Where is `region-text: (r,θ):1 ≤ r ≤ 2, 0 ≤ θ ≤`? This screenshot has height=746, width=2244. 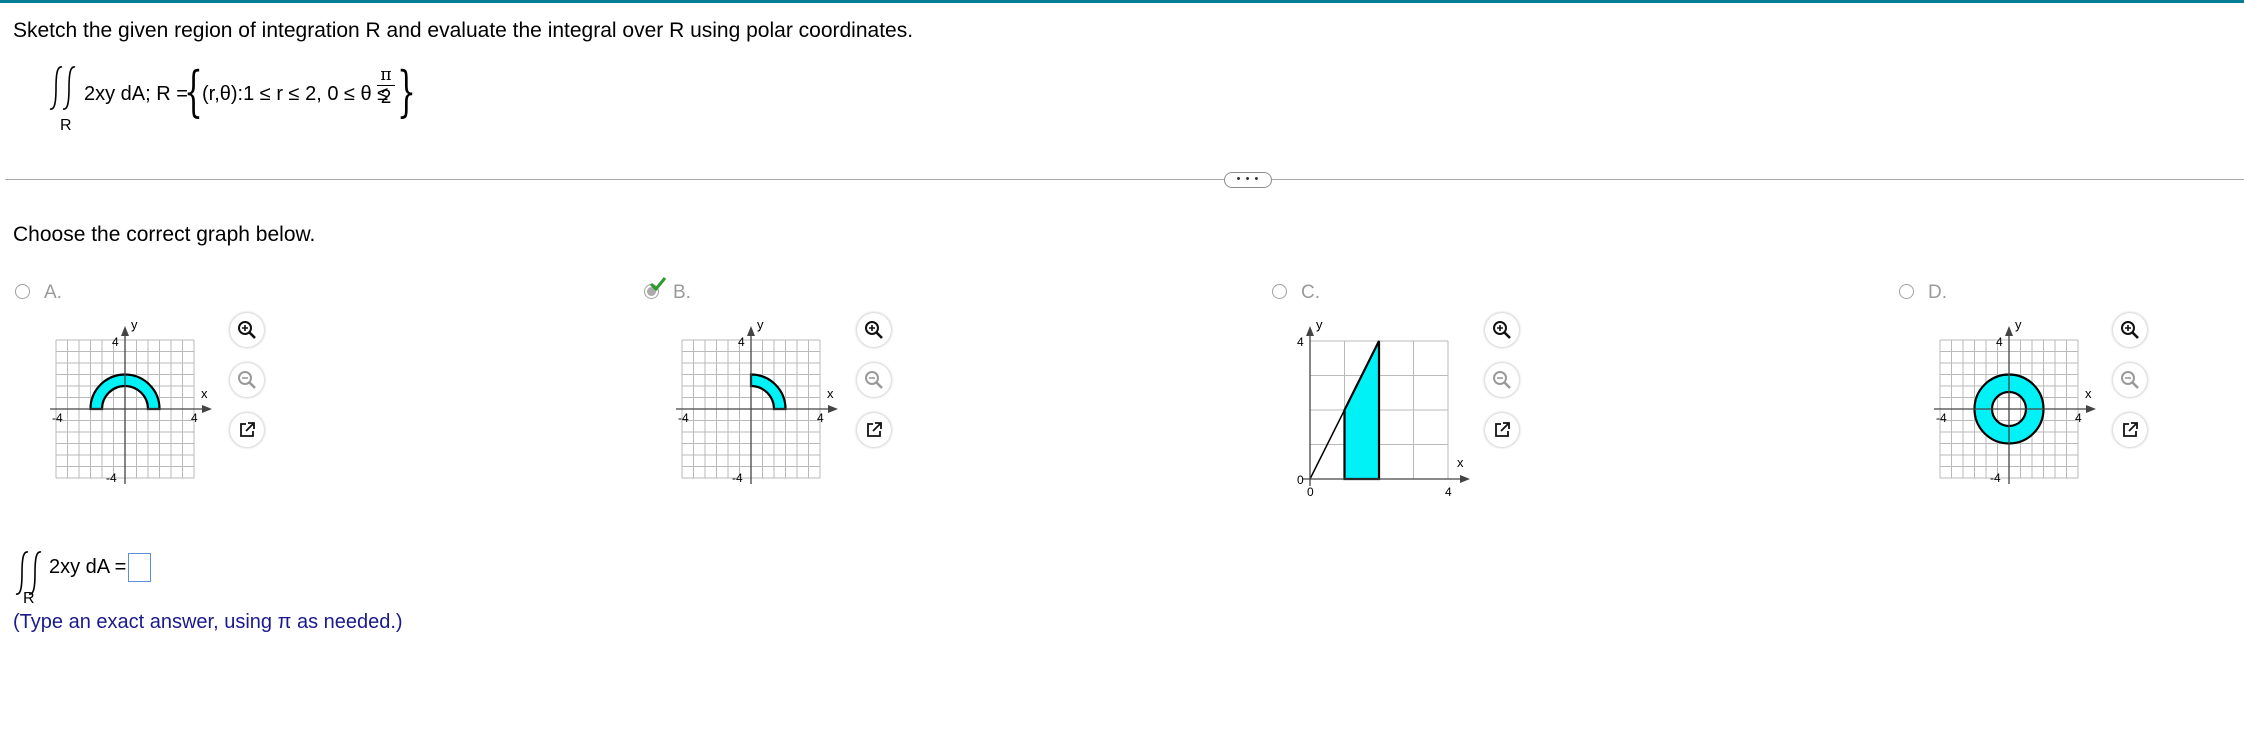
region-text: (r,θ):1 ≤ r ≤ 2, 0 ≤ θ ≤ is located at coordinates (295, 94).